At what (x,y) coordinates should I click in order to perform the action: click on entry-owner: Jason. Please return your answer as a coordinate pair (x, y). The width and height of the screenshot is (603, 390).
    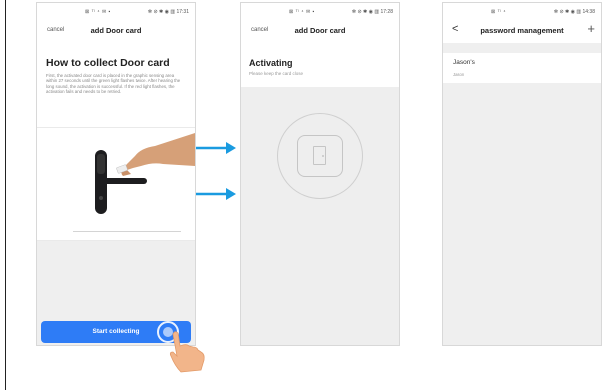
    Looking at the image, I should click on (459, 74).